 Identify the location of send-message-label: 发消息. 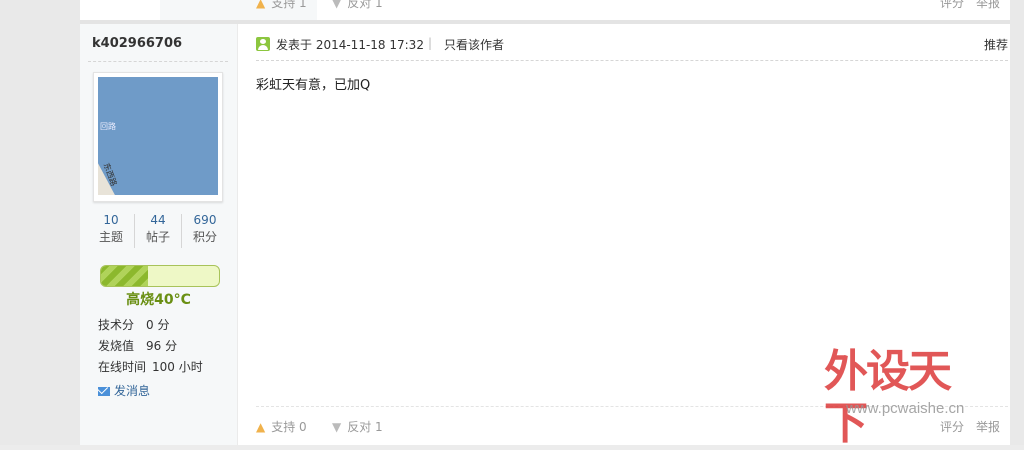
(132, 391).